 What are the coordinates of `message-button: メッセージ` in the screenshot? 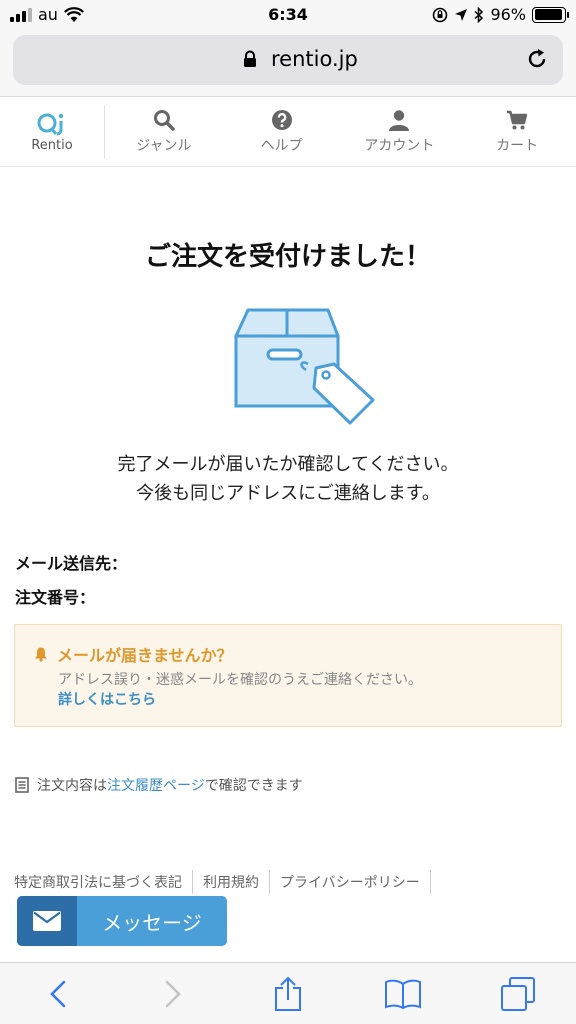 It's located at (122, 921).